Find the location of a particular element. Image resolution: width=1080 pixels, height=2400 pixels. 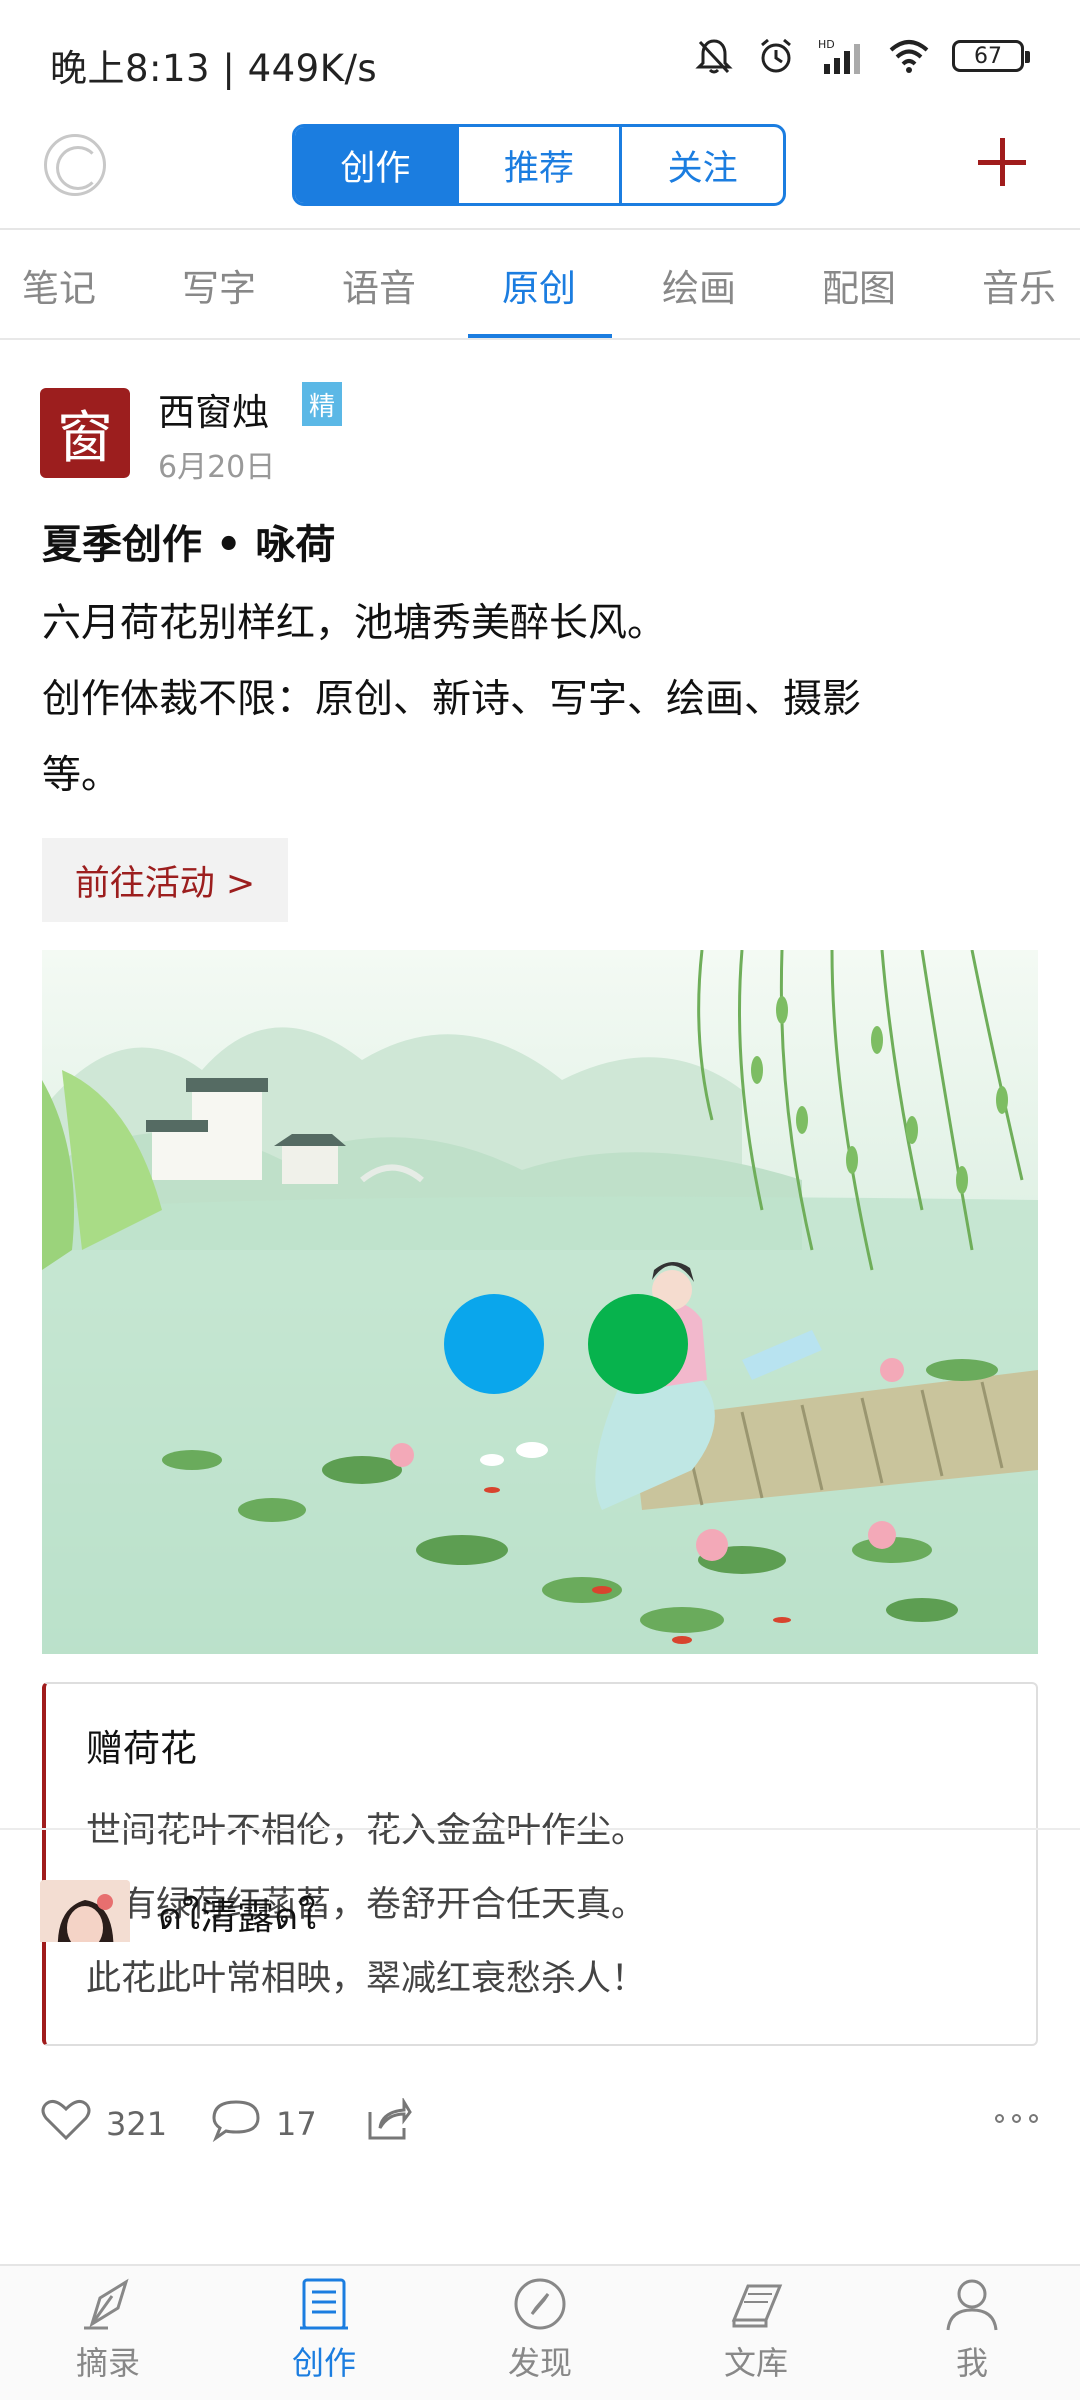

segment-create: 创作 is located at coordinates (377, 165).